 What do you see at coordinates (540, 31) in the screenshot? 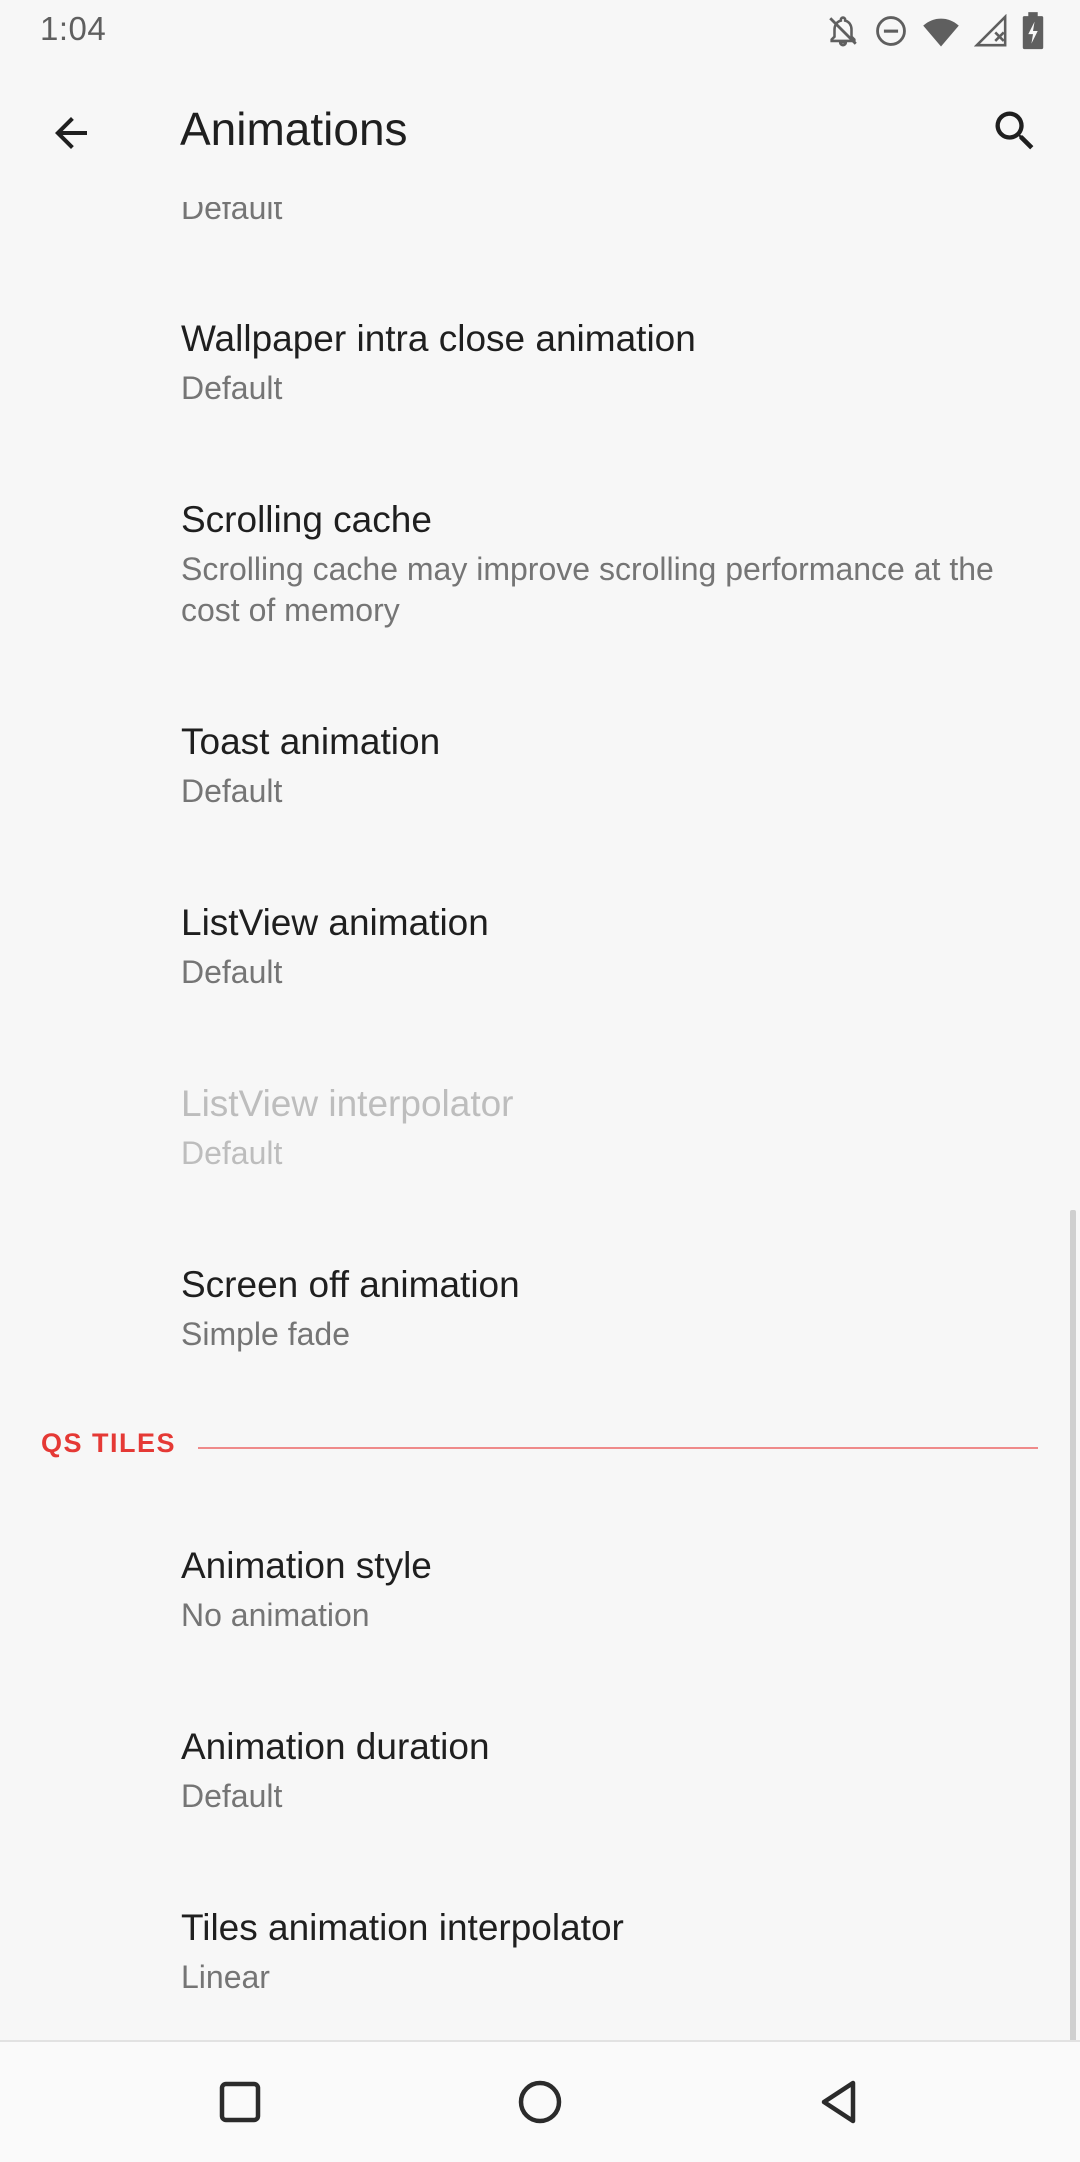
I see `status-bar: 1:04` at bounding box center [540, 31].